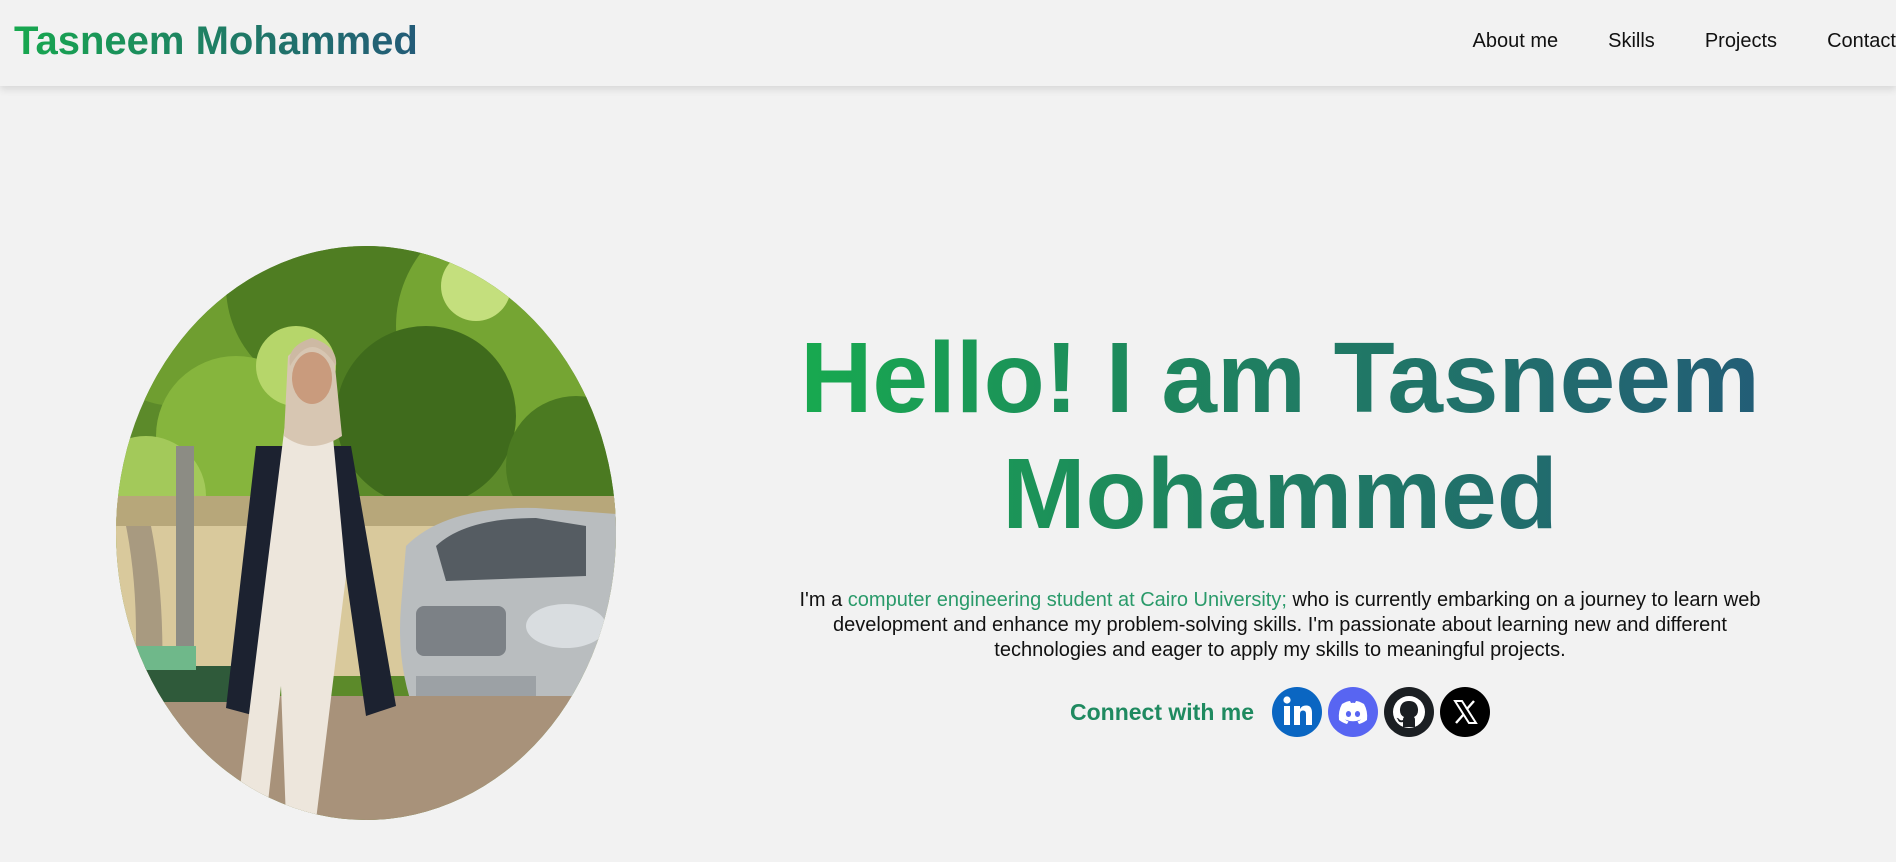 This screenshot has width=1896, height=862. What do you see at coordinates (1280, 494) in the screenshot?
I see `hero-title-line2: Mohammed` at bounding box center [1280, 494].